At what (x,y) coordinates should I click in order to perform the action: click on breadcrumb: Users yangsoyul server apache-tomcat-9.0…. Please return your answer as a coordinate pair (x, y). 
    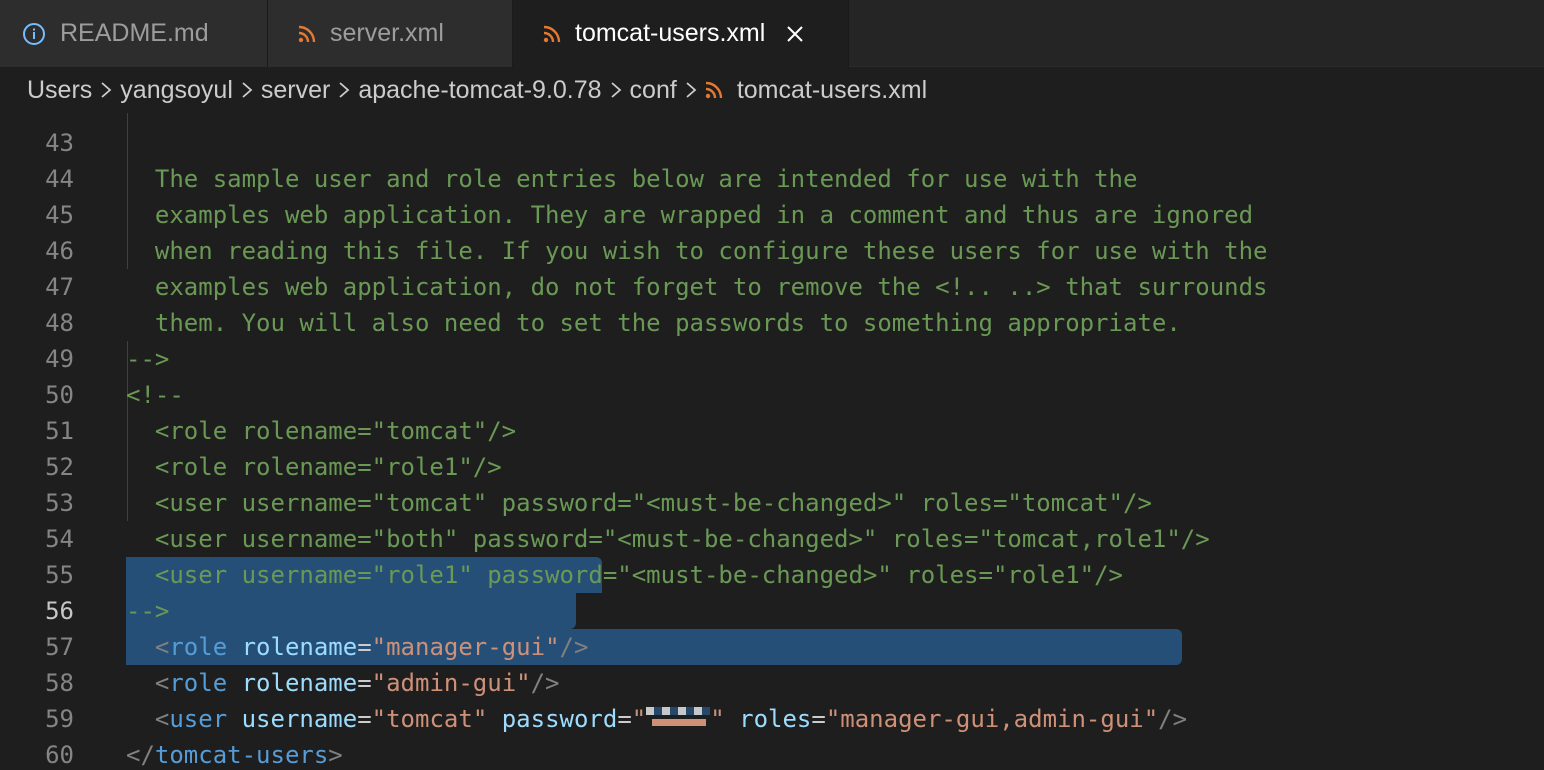
    Looking at the image, I should click on (772, 90).